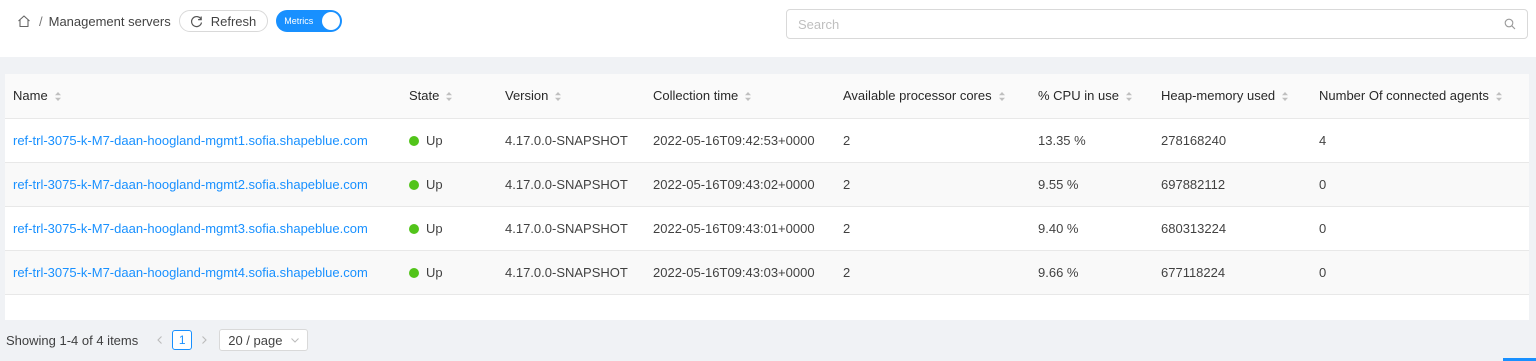 The height and width of the screenshot is (361, 1536). What do you see at coordinates (1510, 24) in the screenshot?
I see `search-icon` at bounding box center [1510, 24].